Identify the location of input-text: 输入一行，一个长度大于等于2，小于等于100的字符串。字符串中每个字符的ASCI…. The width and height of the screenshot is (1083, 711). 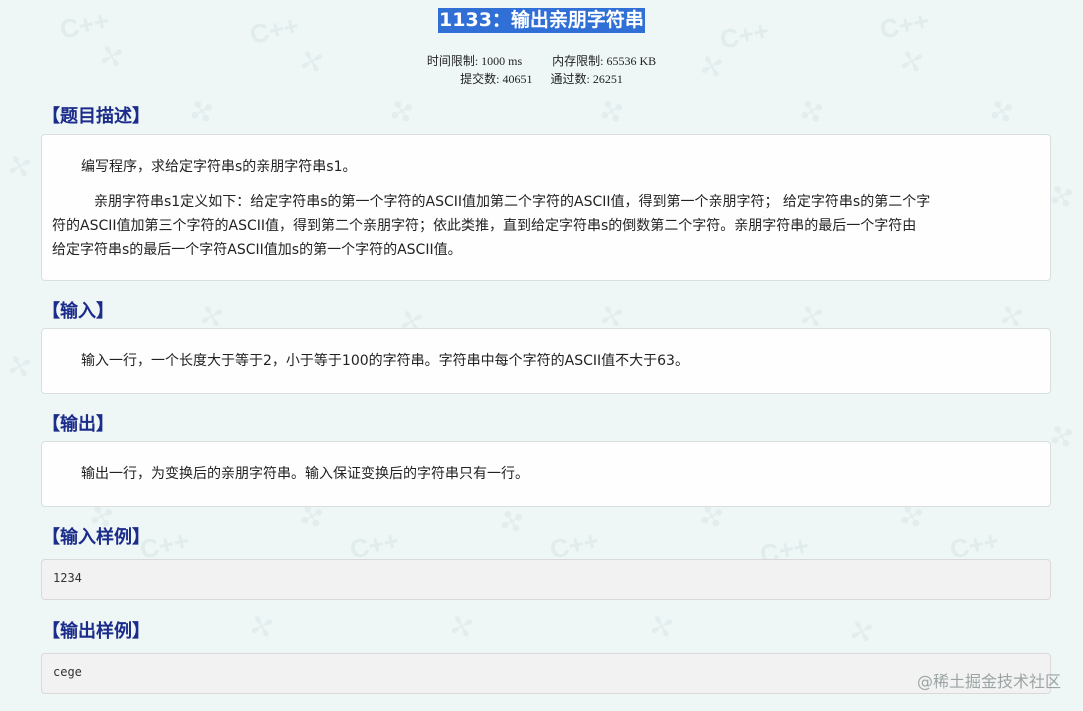
(385, 361).